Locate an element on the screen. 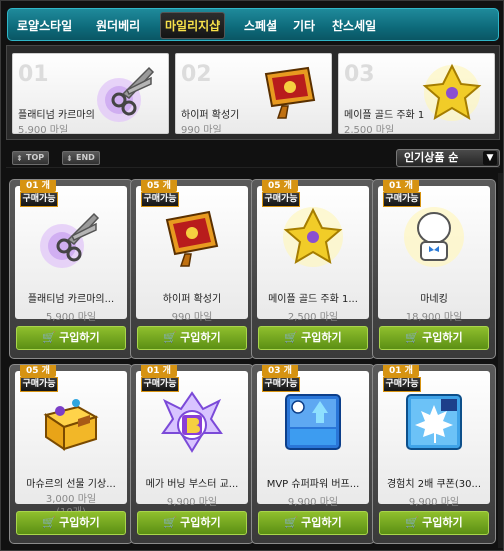 The height and width of the screenshot is (551, 504). product-price: 18,900 마일 is located at coordinates (434, 317).